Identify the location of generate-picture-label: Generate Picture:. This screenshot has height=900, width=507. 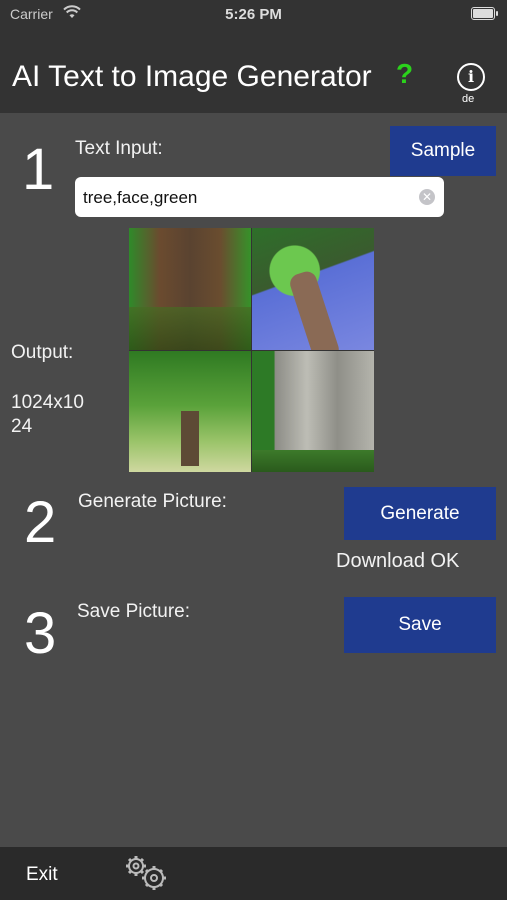
(152, 501).